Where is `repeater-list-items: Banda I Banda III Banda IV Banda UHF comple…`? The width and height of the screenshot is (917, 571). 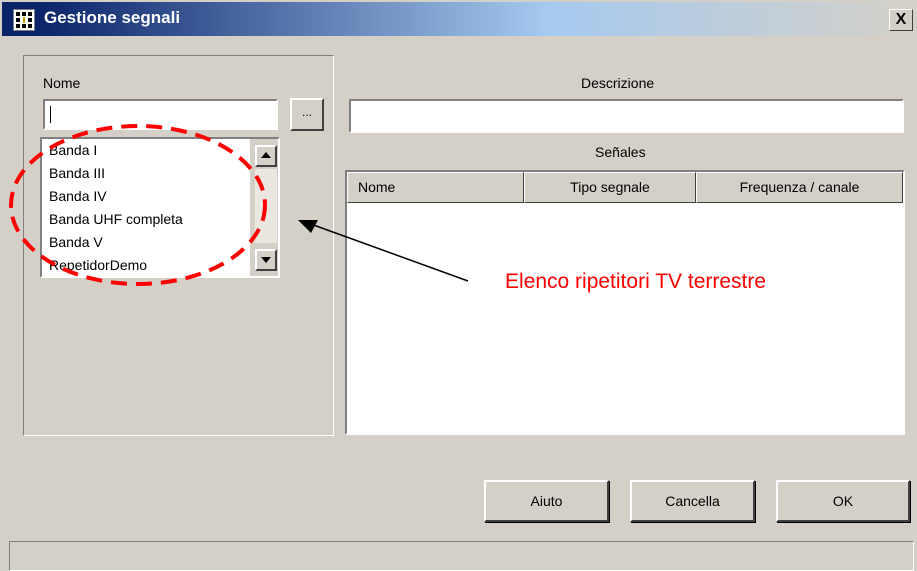 repeater-list-items: Banda I Banda III Banda IV Banda UHF comple… is located at coordinates (160, 207).